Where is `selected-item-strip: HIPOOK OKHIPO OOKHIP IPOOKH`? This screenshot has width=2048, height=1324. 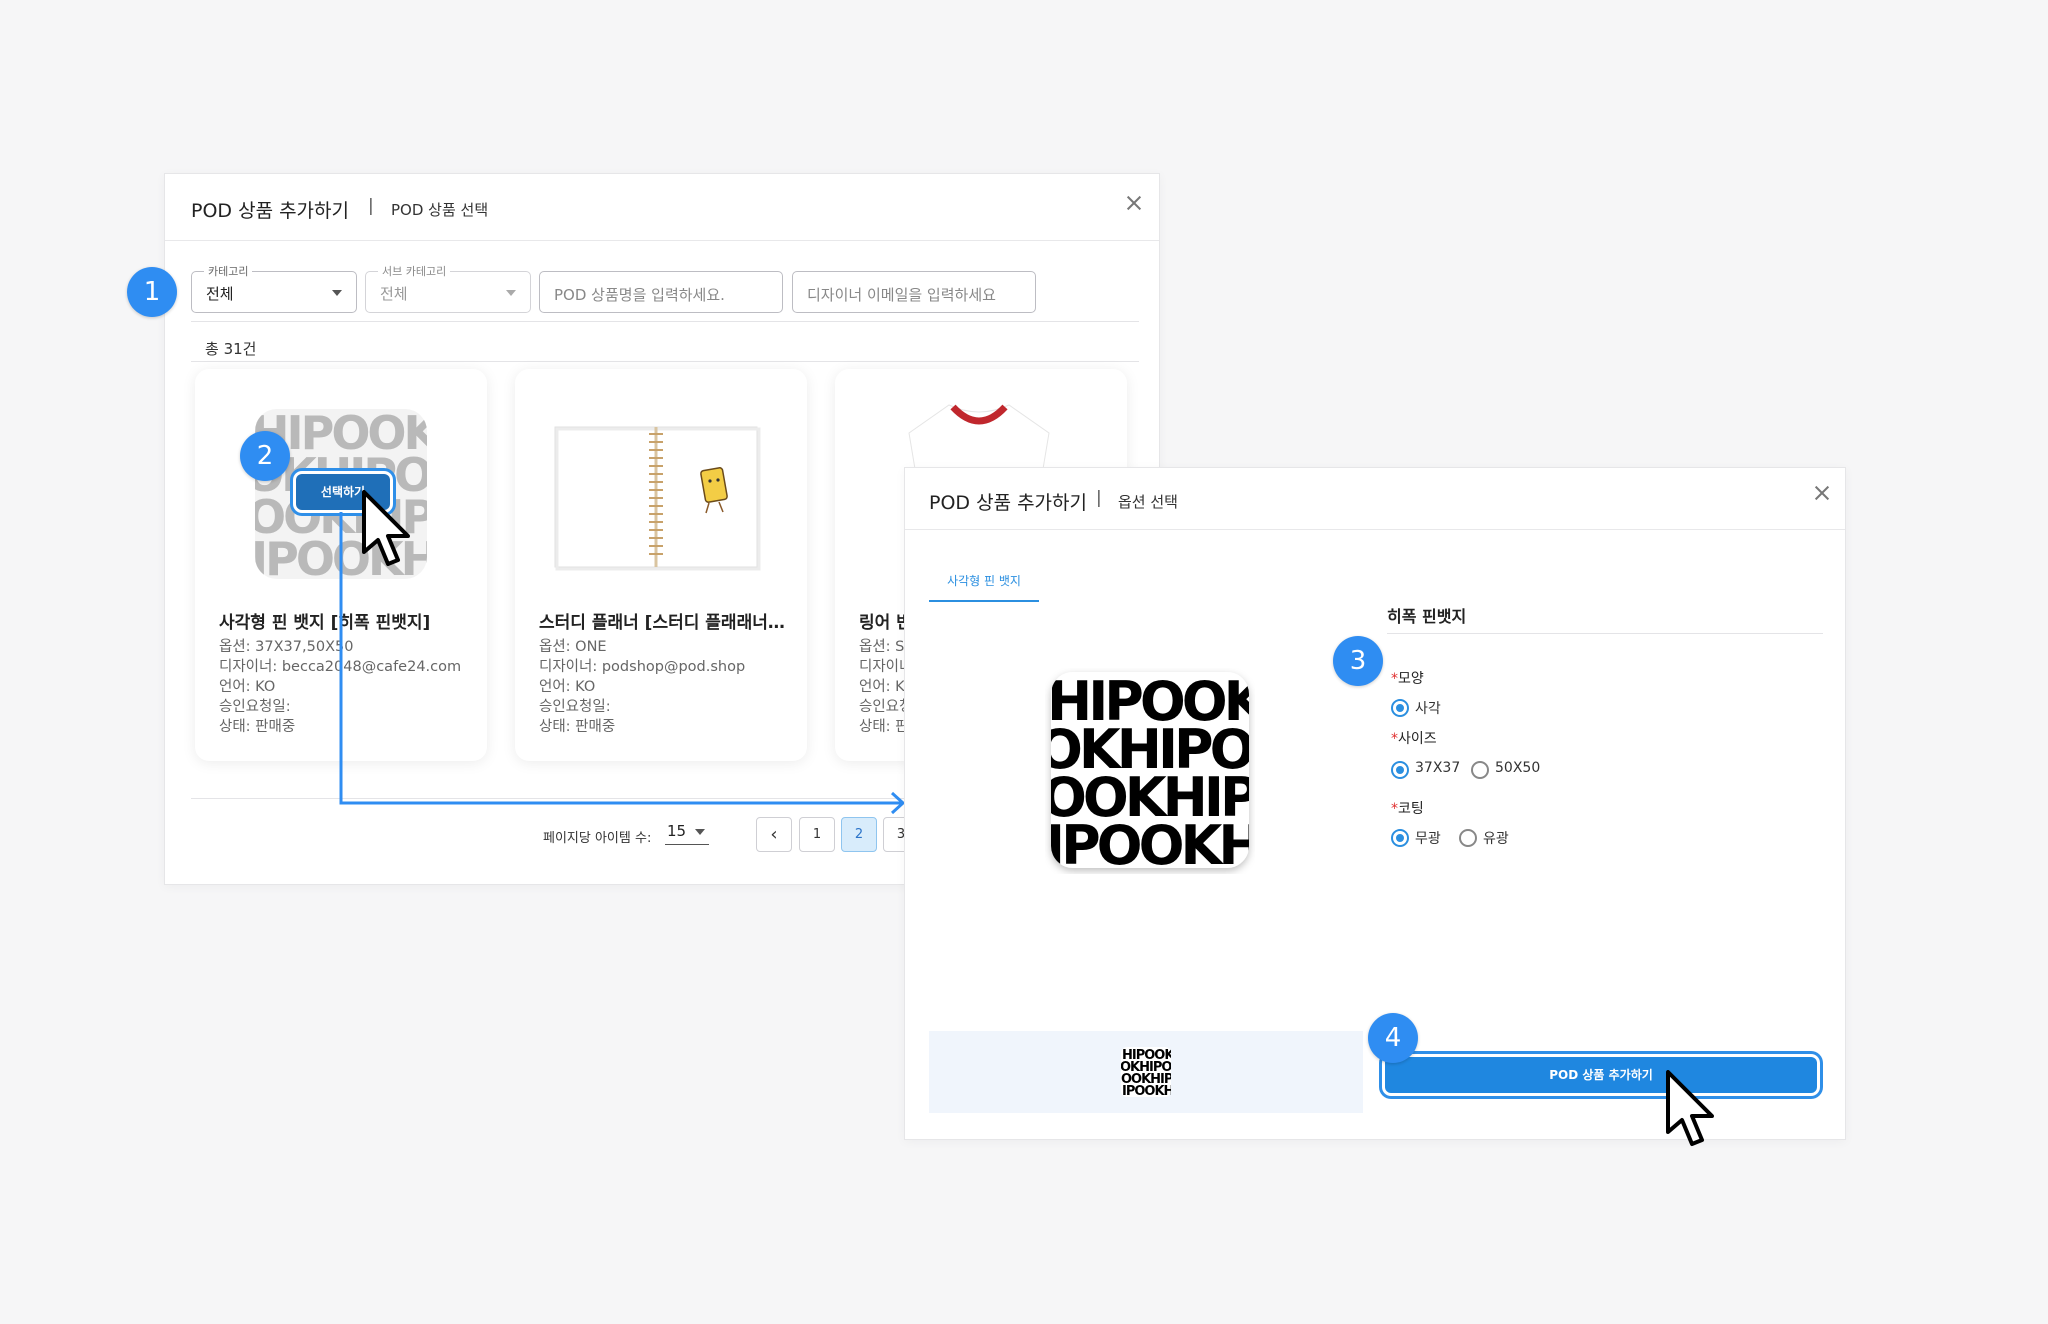 selected-item-strip: HIPOOK OKHIPO OOKHIP IPOOKH is located at coordinates (1146, 1072).